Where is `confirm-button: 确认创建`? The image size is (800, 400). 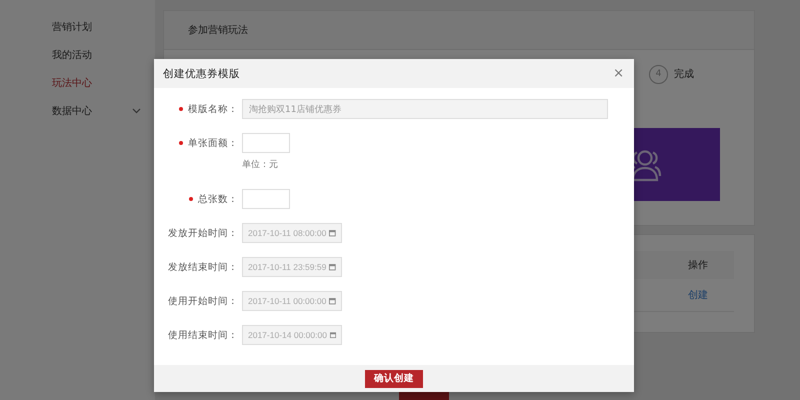
confirm-button: 确认创建 is located at coordinates (394, 379).